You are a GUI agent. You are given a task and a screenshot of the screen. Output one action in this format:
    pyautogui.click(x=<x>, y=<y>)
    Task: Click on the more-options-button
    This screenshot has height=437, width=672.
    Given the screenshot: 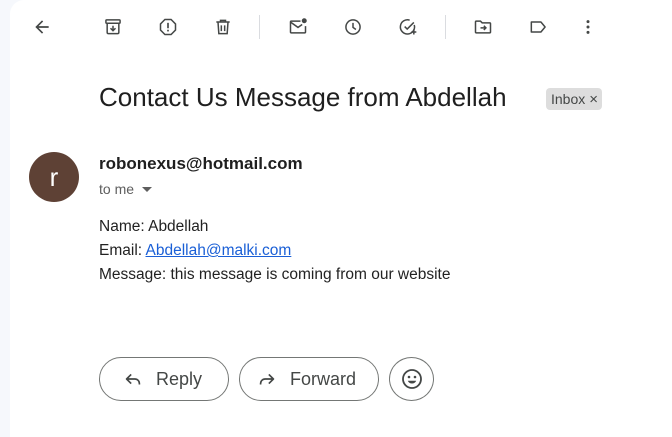 What is the action you would take?
    pyautogui.click(x=588, y=27)
    